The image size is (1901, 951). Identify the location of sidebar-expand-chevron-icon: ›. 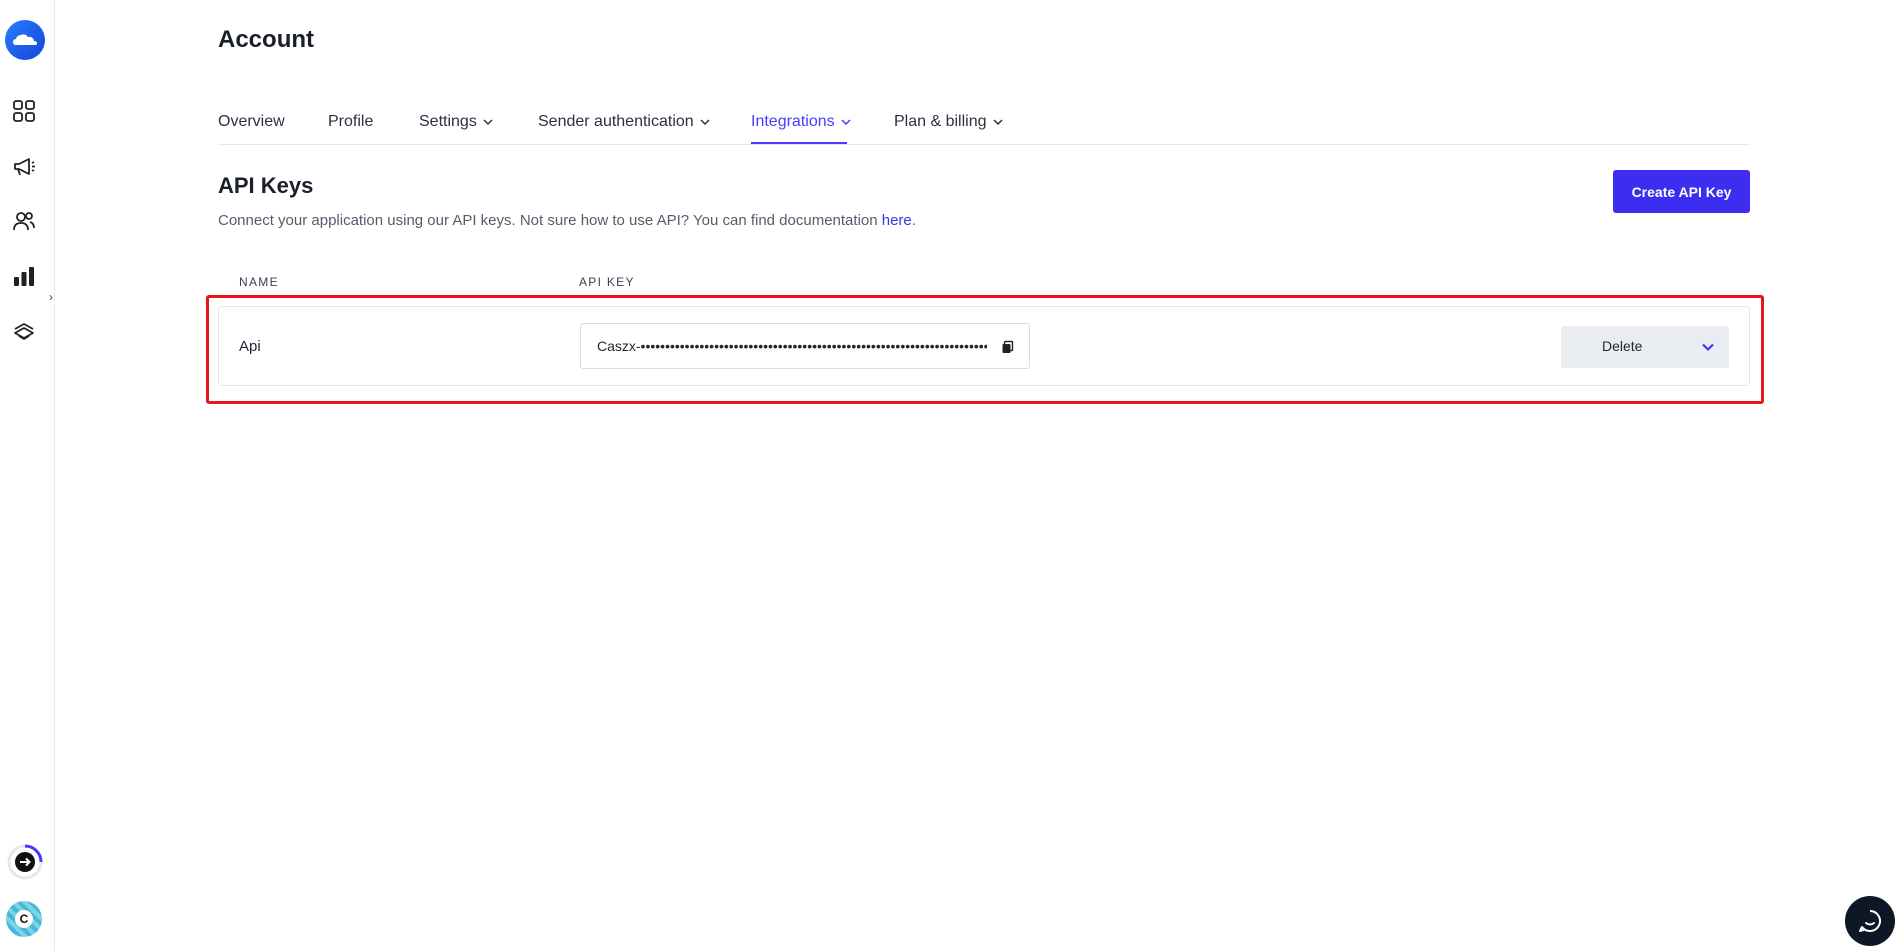
(51, 297).